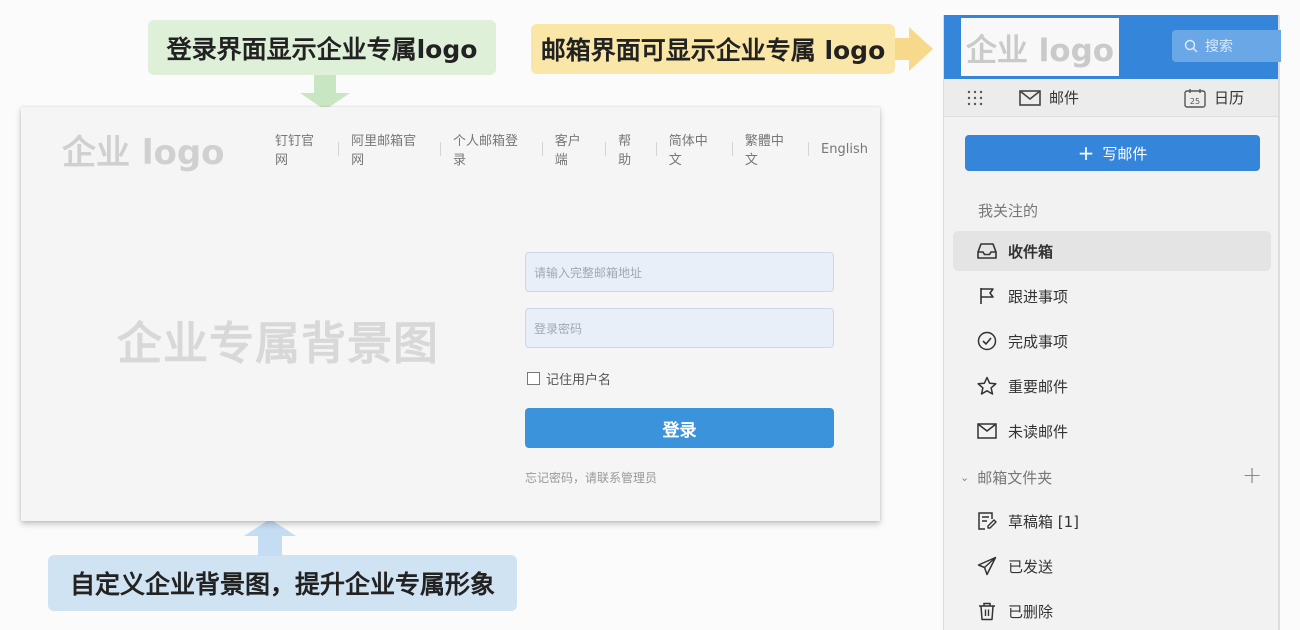  I want to click on sidebar-item-completed: 完成事项, so click(1112, 341).